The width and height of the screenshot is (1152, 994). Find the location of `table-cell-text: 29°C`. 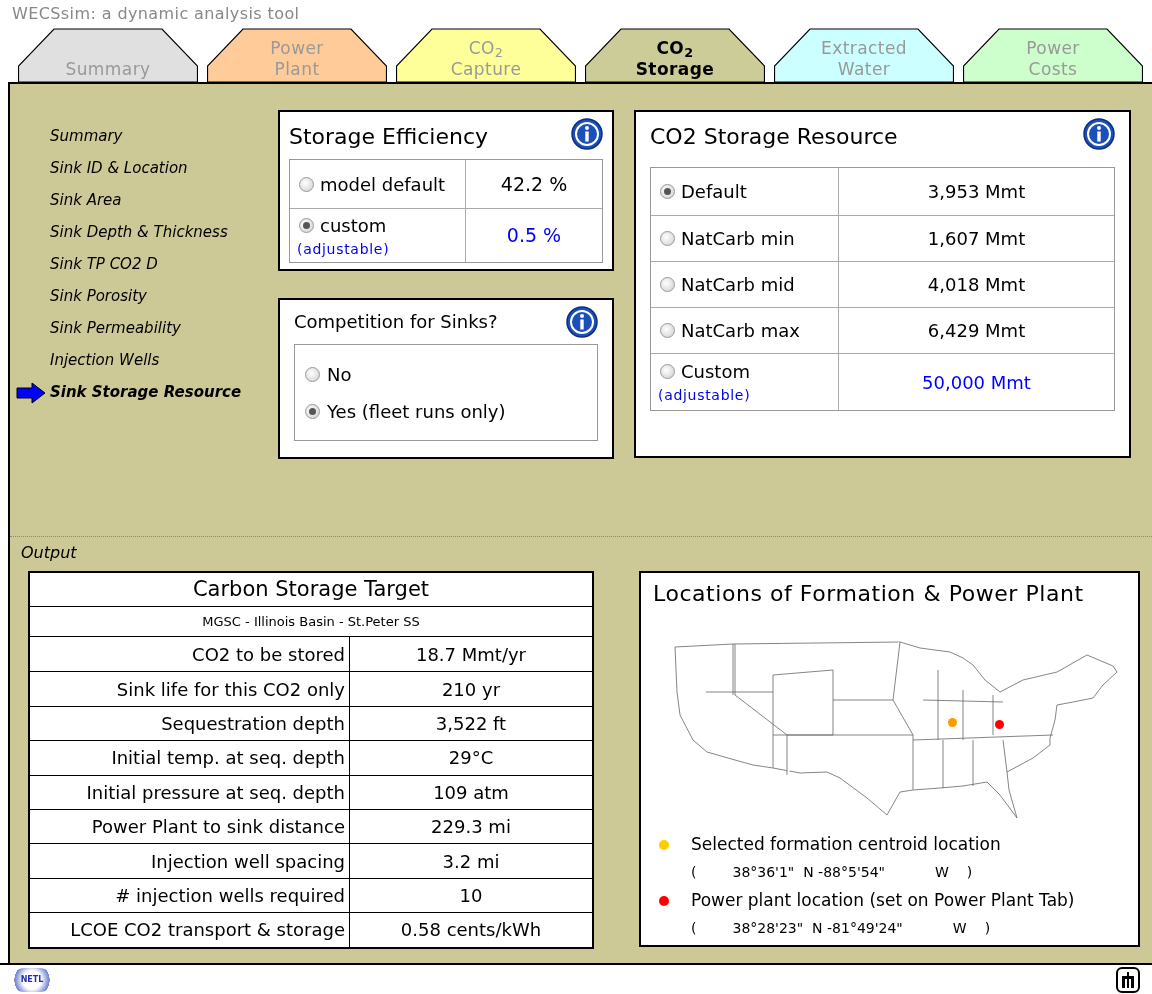

table-cell-text: 29°C is located at coordinates (471, 758).